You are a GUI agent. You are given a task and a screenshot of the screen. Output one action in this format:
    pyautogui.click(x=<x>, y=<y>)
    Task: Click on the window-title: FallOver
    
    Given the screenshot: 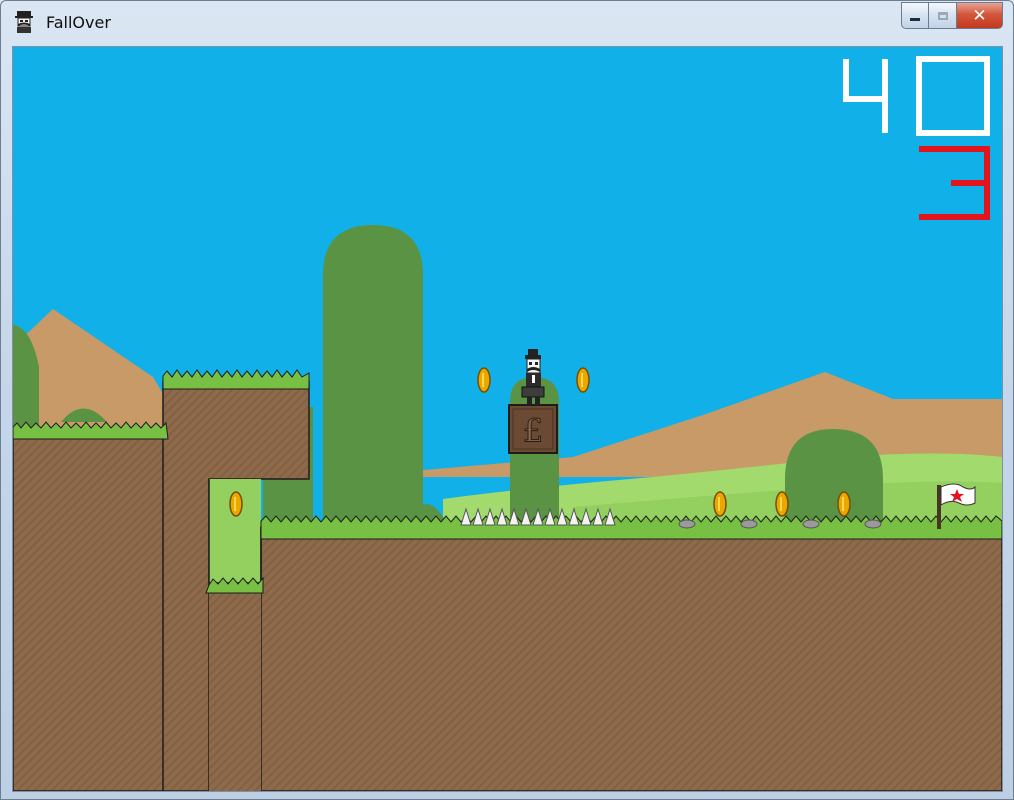 What is the action you would take?
    pyautogui.click(x=78, y=22)
    